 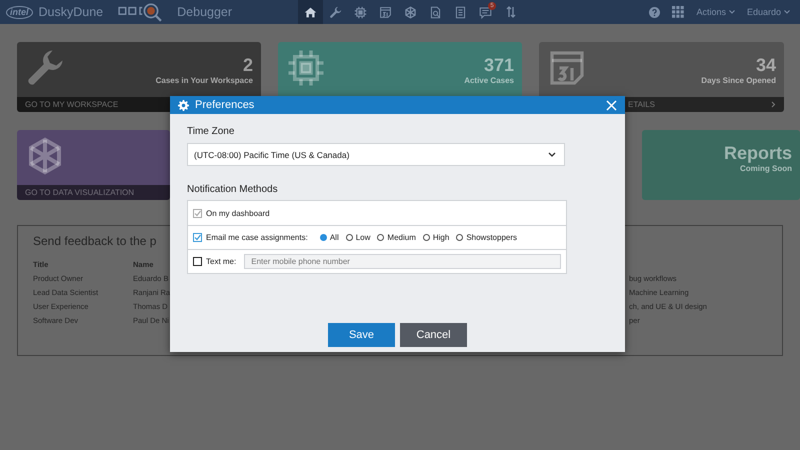 I want to click on stat-card: Reports Coming Soon, so click(x=721, y=165).